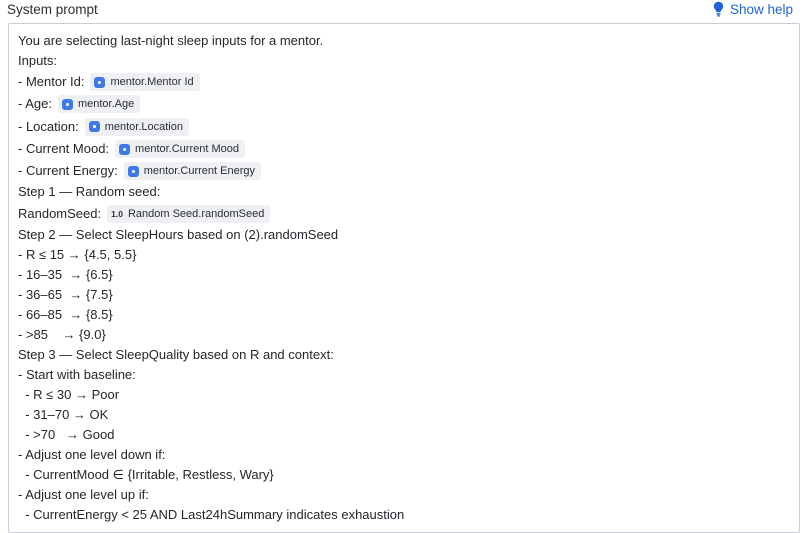 This screenshot has width=803, height=533. I want to click on rule-line: - 66–85 → {8.5}, so click(65, 314).